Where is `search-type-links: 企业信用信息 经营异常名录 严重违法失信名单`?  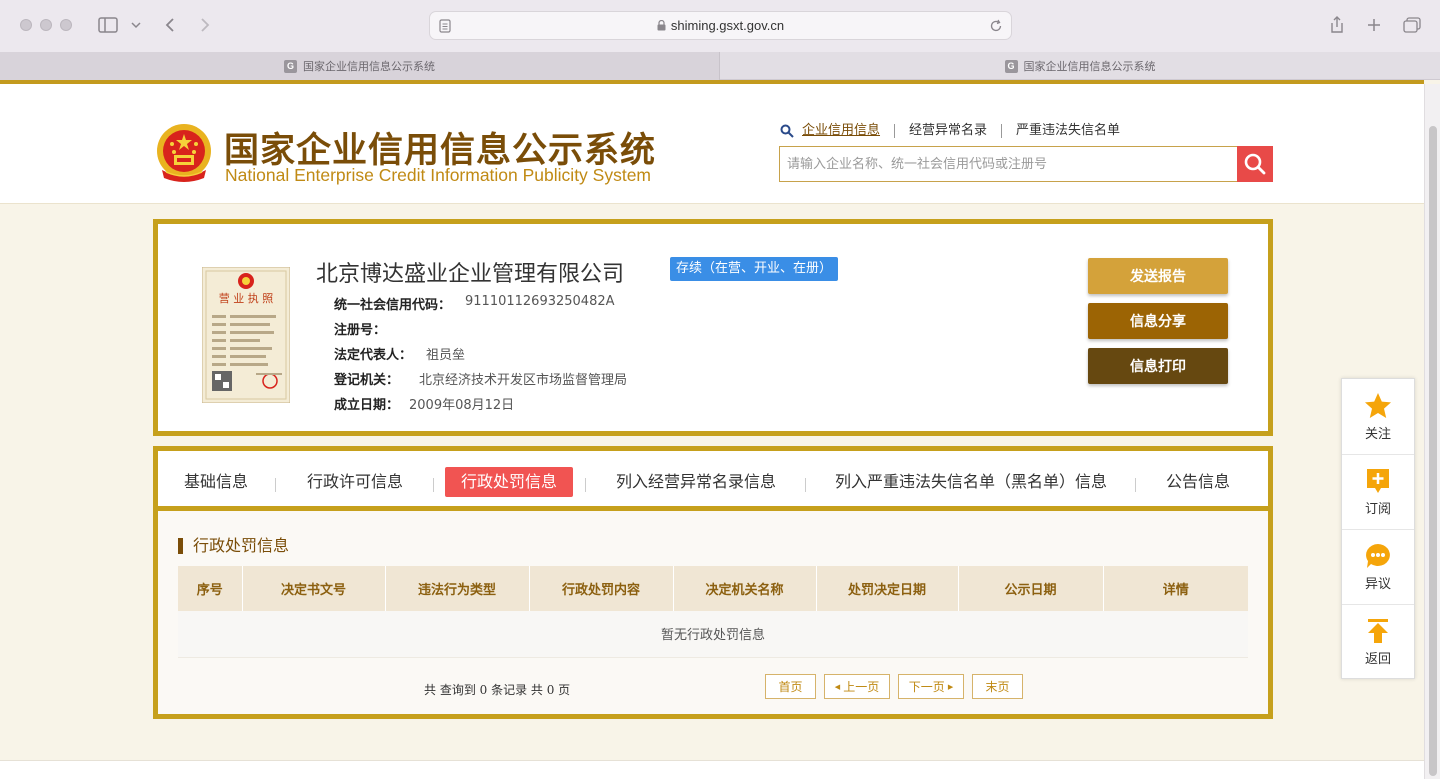
search-type-links: 企业信用信息 经营异常名录 严重违法失信名单 is located at coordinates (957, 131).